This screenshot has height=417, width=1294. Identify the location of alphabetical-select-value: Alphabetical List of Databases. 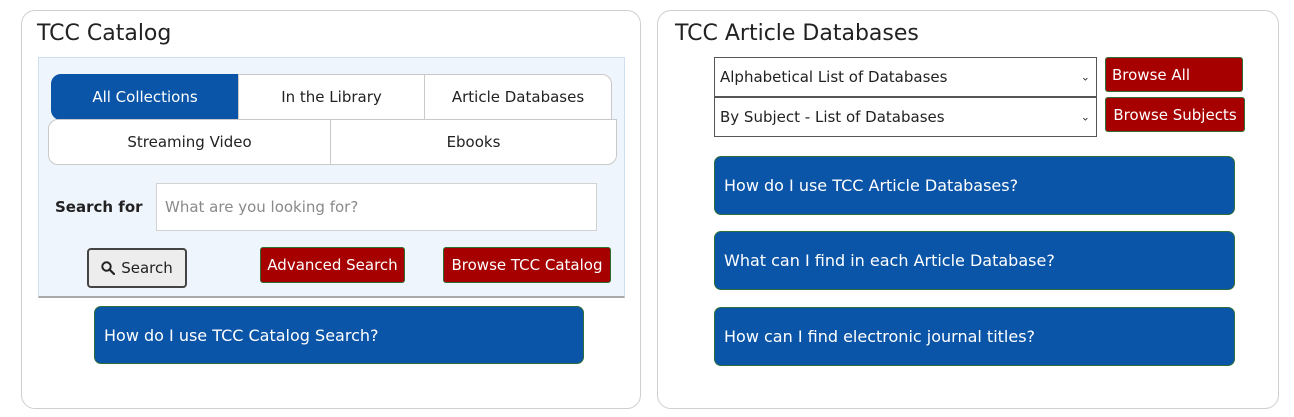
(834, 77).